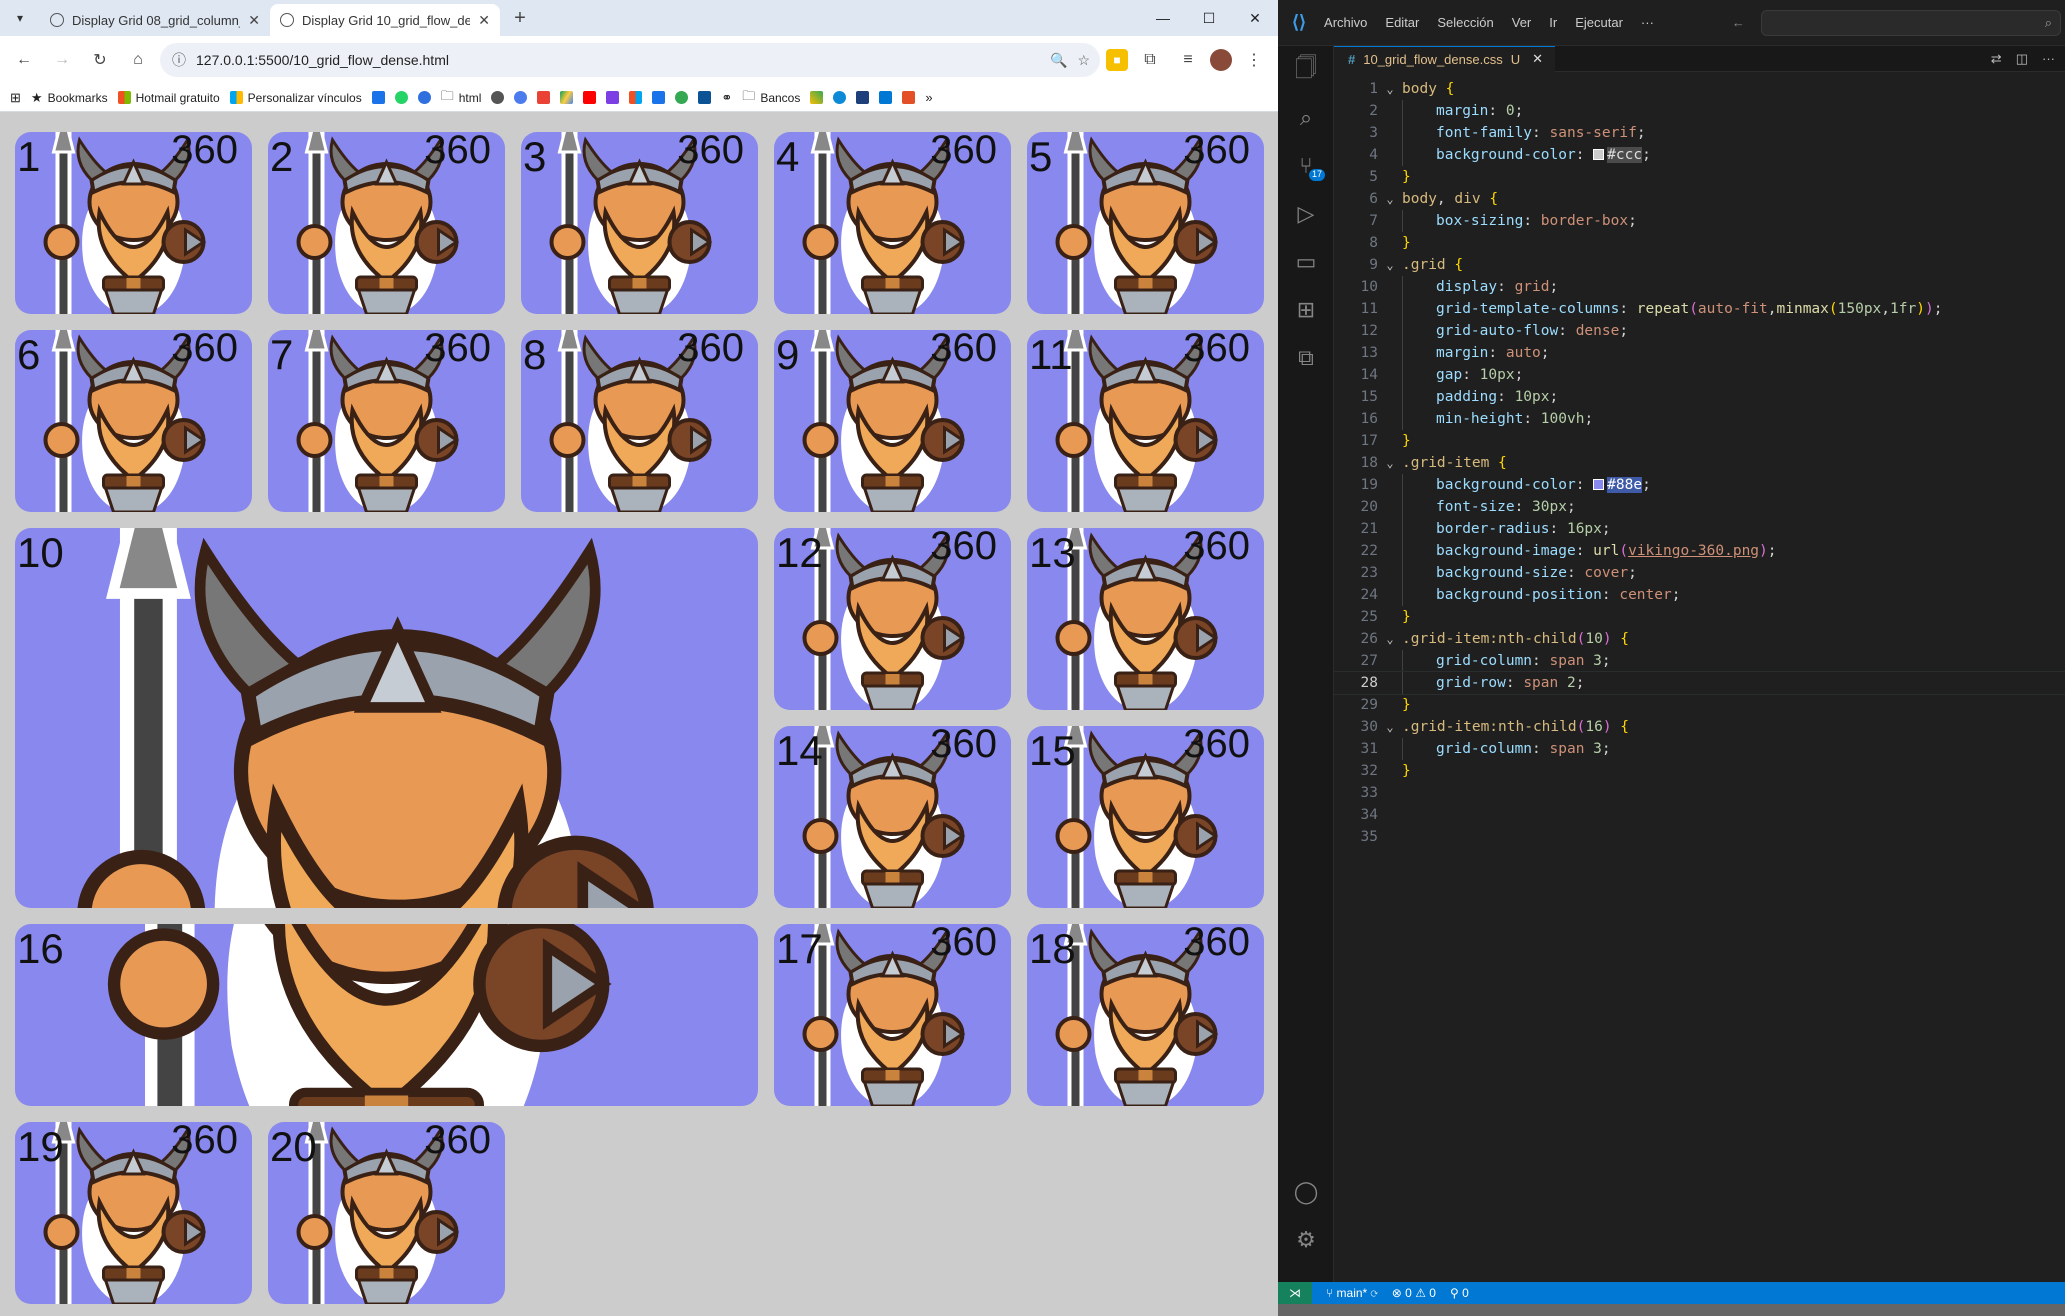 The image size is (2065, 1316). Describe the element at coordinates (20, 18) in the screenshot. I see `tab-search-icon: ▾` at that location.